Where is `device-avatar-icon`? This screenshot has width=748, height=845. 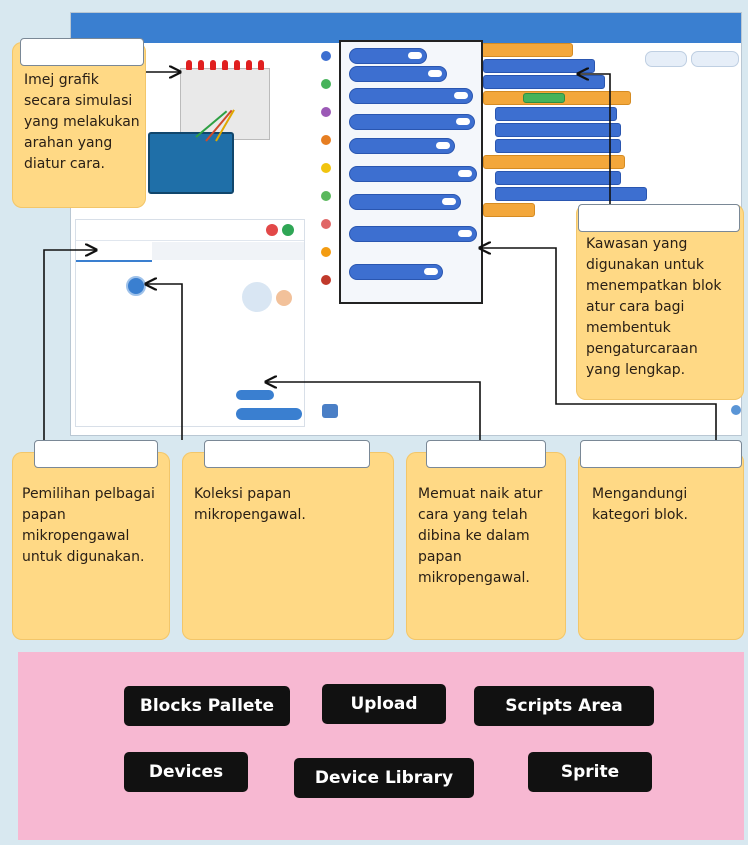 device-avatar-icon is located at coordinates (284, 298).